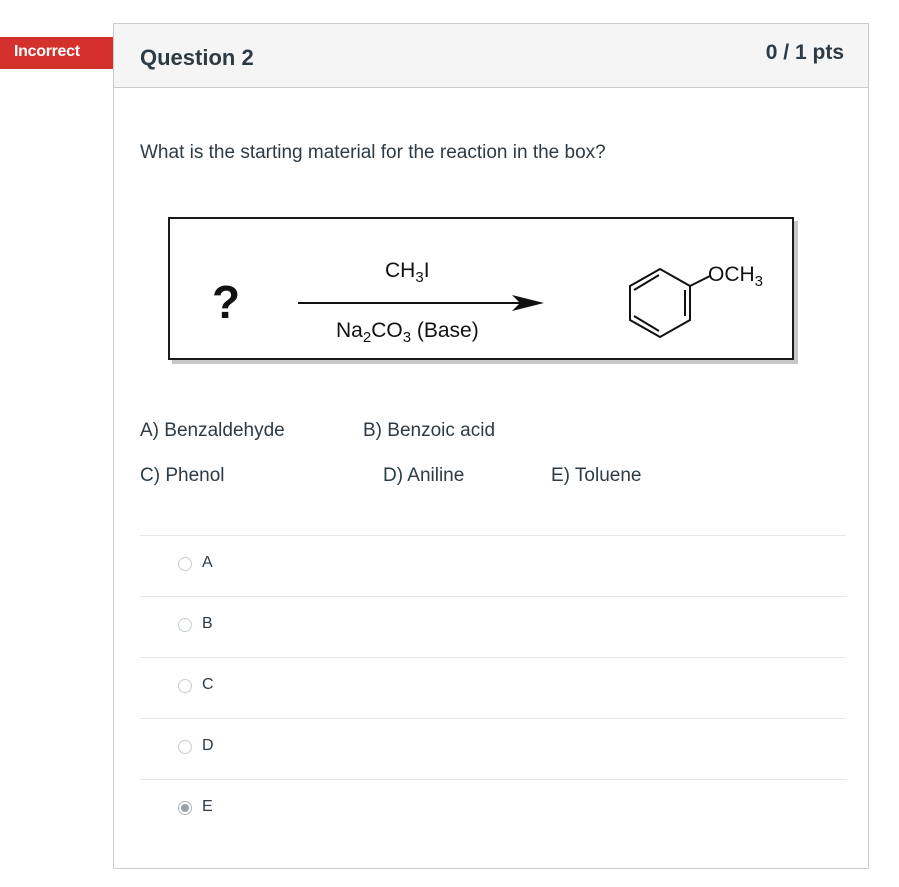  What do you see at coordinates (804, 52) in the screenshot?
I see `question-points: 0 / 1 pts` at bounding box center [804, 52].